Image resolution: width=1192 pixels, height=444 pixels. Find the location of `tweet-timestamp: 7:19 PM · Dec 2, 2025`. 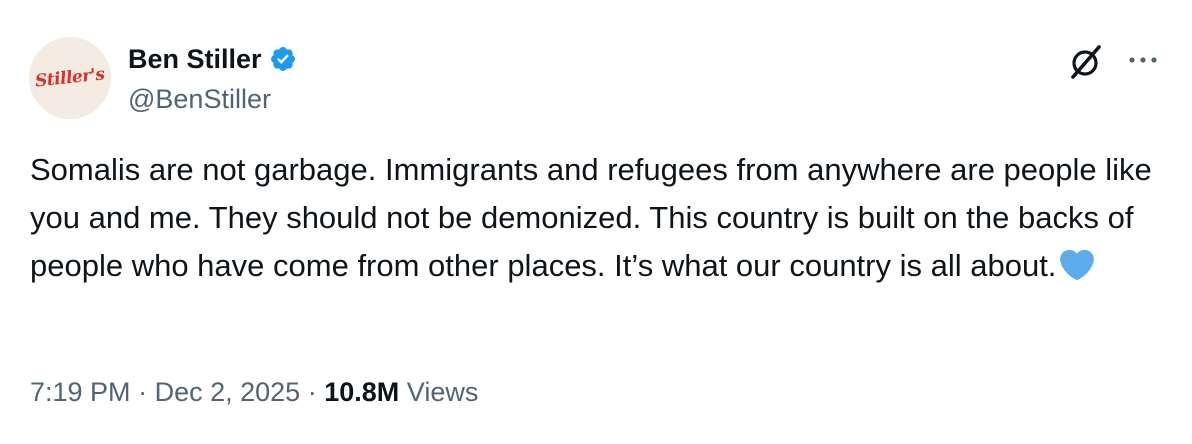

tweet-timestamp: 7:19 PM · Dec 2, 2025 is located at coordinates (165, 392).